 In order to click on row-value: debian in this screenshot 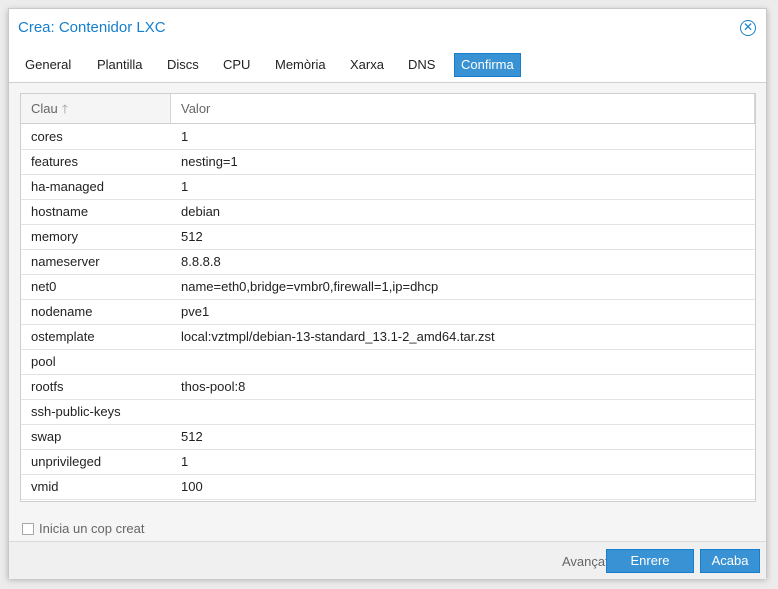, I will do `click(201, 211)`.